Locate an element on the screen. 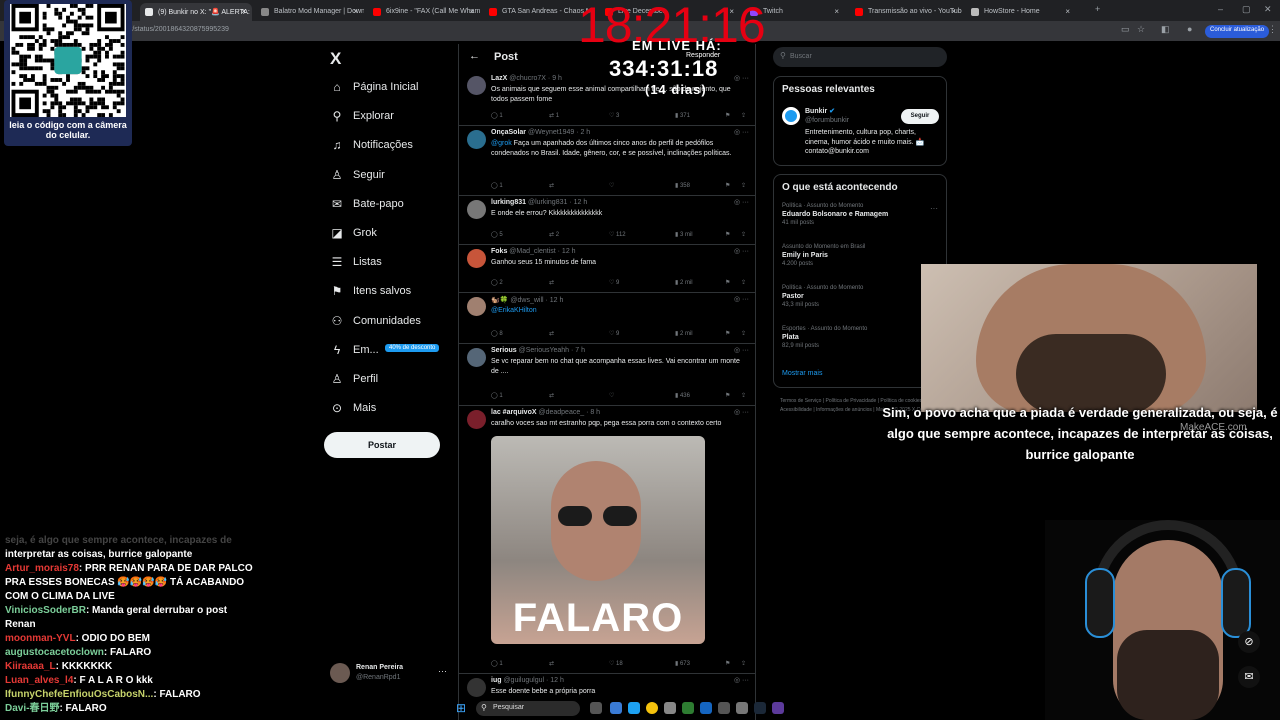 The width and height of the screenshot is (1280, 720). reply-icon: ◯ 2 is located at coordinates (497, 282).